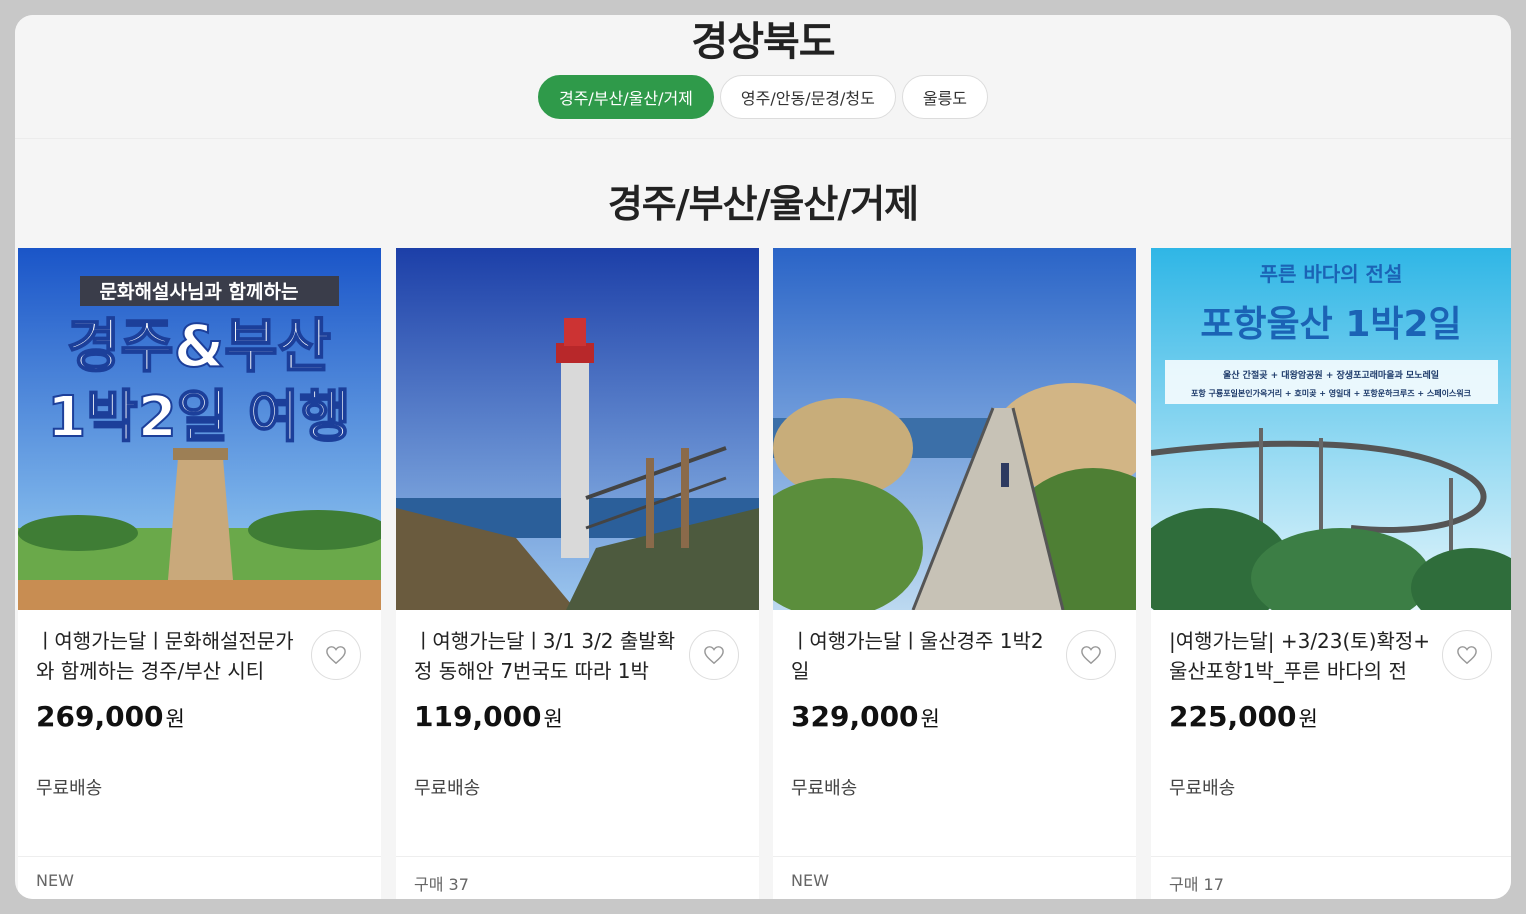 The image size is (1526, 914). What do you see at coordinates (199, 292) in the screenshot?
I see `banner-text: 문화해설사님과 함께하는` at bounding box center [199, 292].